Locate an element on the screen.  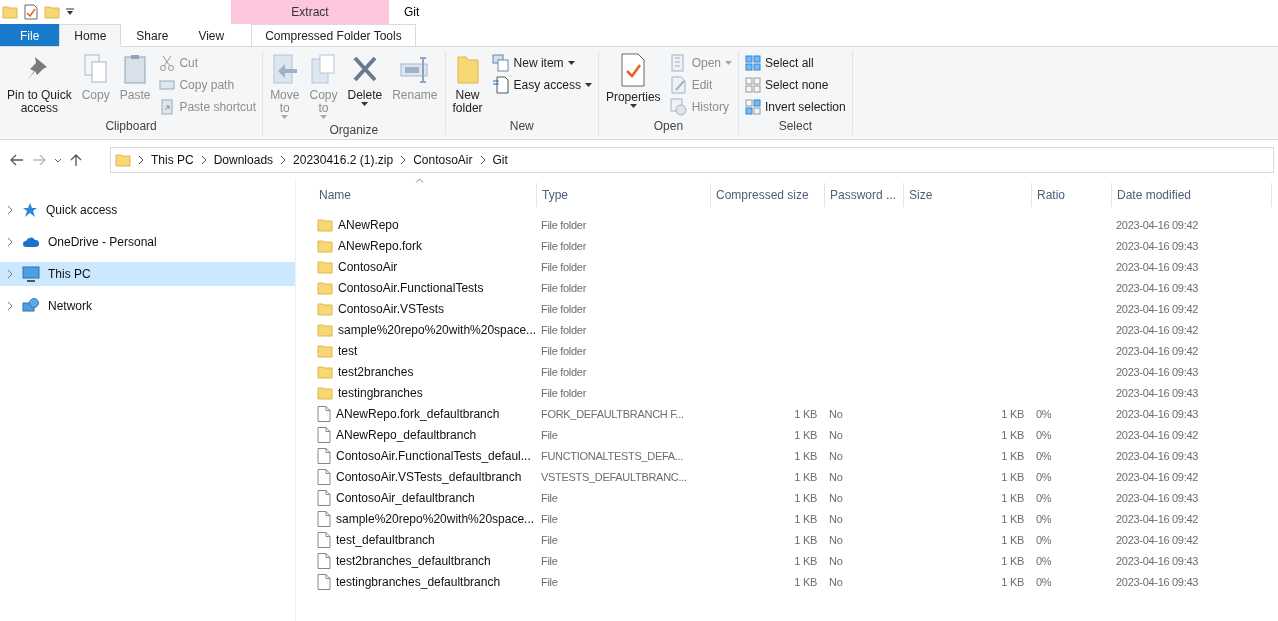
nav-item: Network is located at coordinates (147, 306).